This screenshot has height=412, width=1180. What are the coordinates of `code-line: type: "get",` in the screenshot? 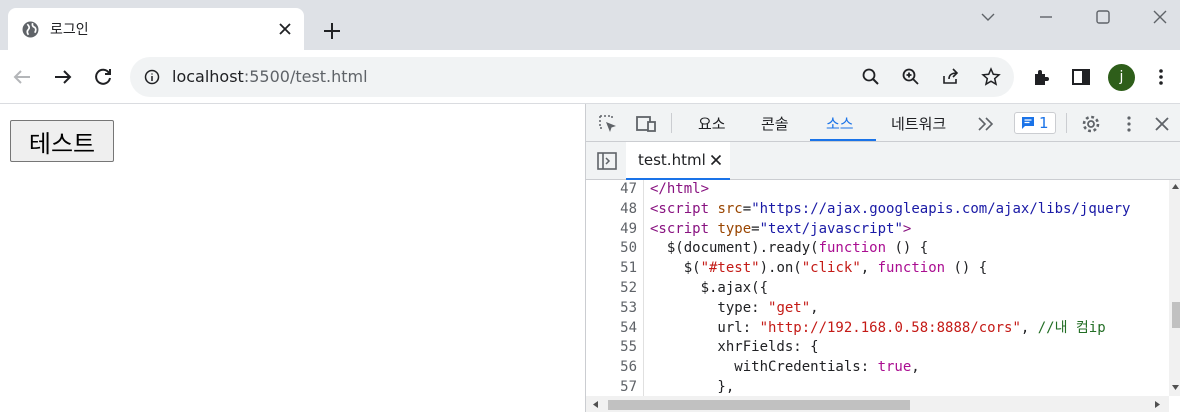 It's located at (890, 309).